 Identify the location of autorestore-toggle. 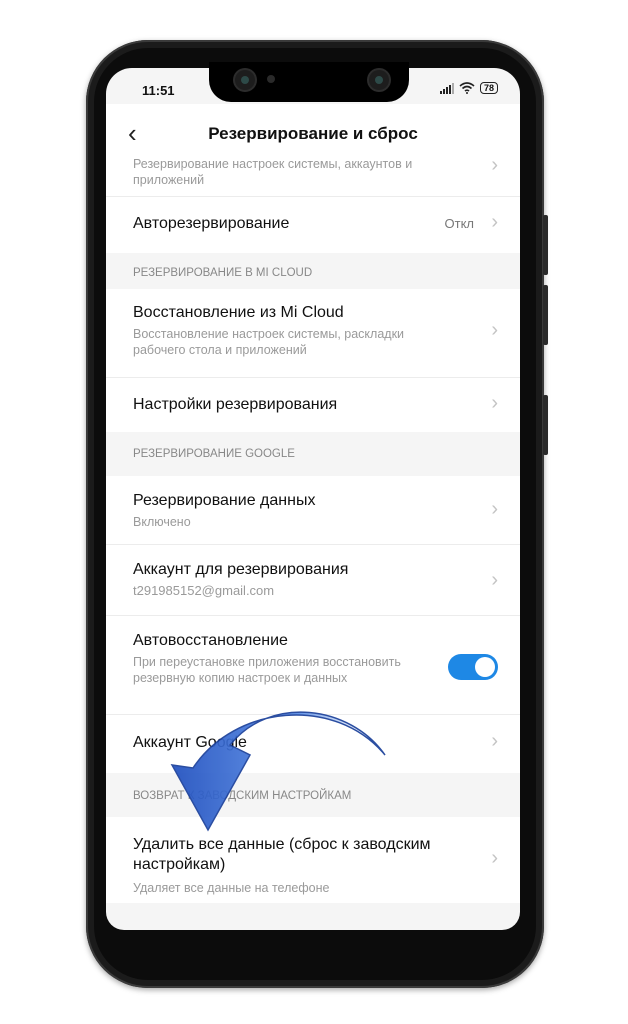
(473, 667).